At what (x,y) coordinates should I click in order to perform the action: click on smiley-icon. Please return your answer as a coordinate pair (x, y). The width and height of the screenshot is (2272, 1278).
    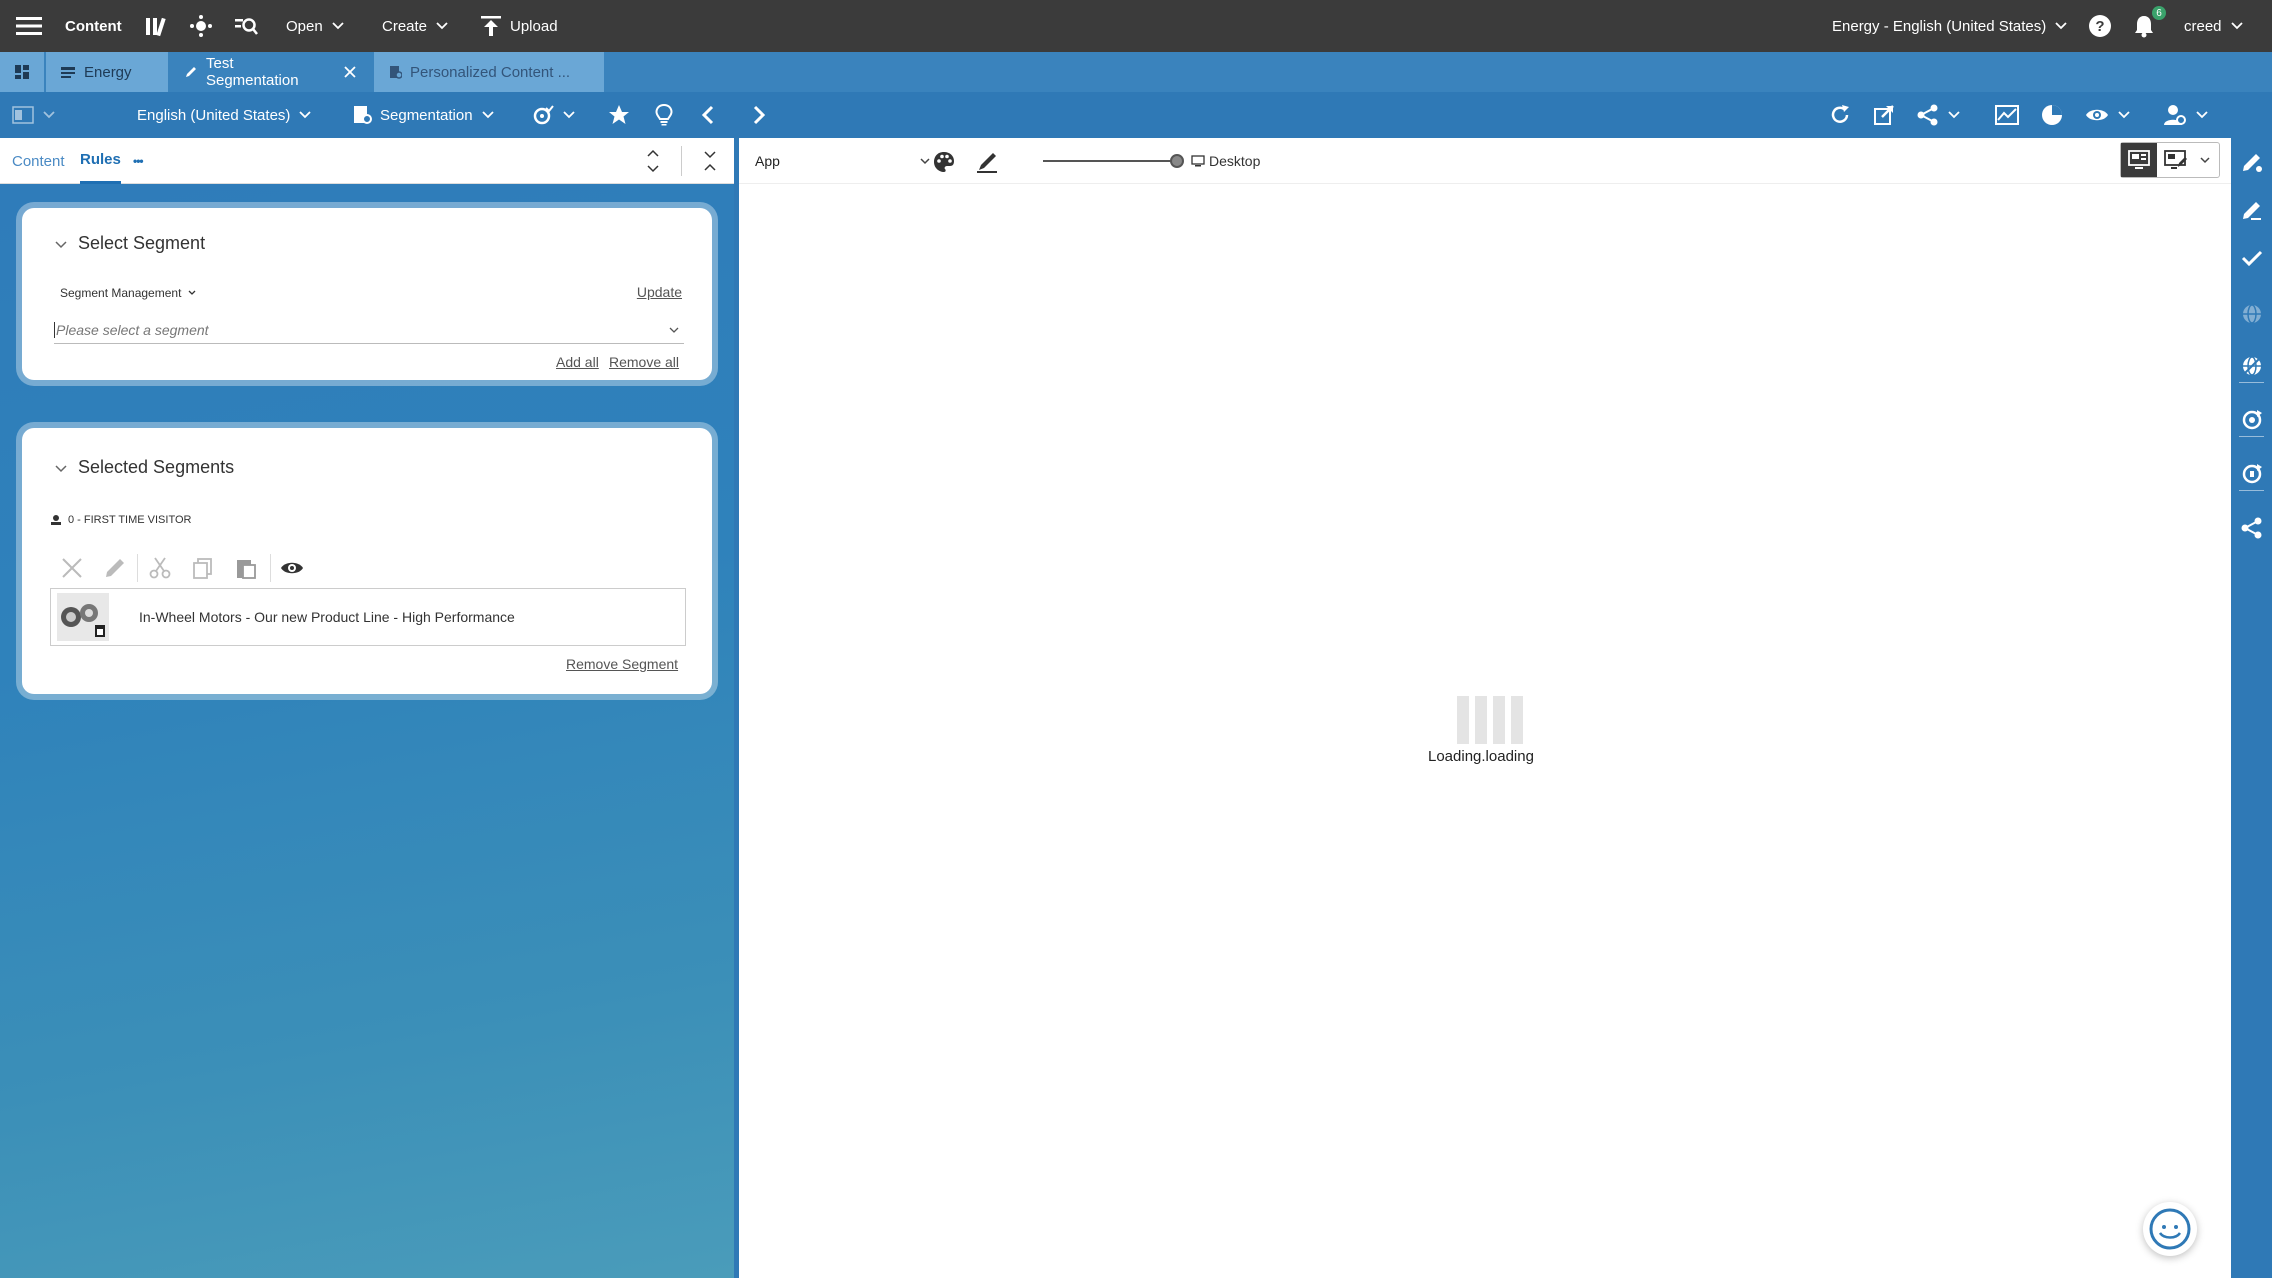
    Looking at the image, I should click on (2170, 1229).